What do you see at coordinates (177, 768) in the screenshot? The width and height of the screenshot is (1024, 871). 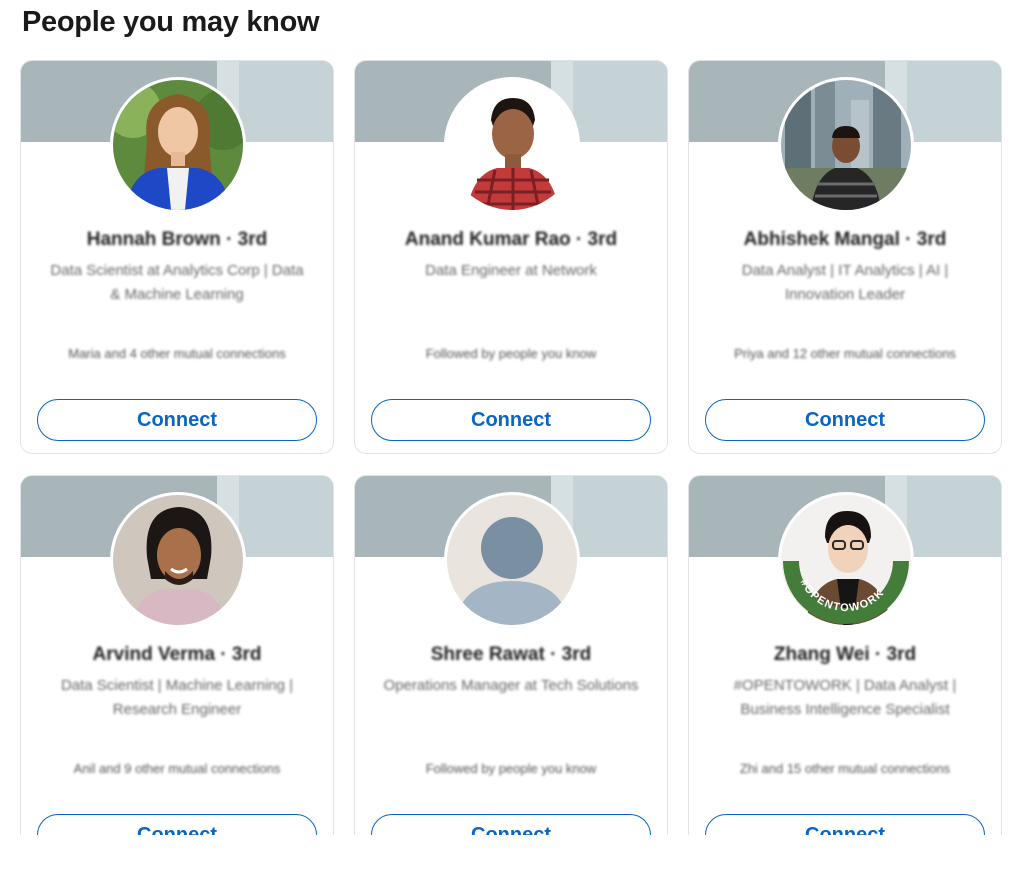 I see `mutual-connections: Anil and 9 other mutual connections` at bounding box center [177, 768].